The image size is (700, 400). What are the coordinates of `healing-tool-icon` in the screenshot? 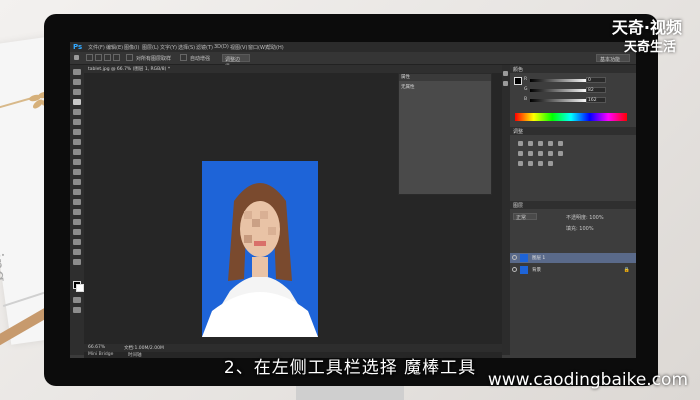 It's located at (77, 132).